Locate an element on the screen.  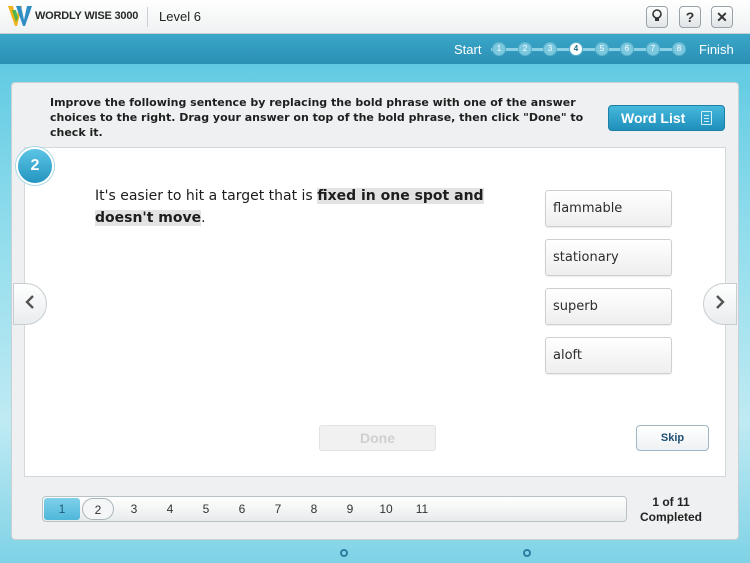
answer-choice: flammable is located at coordinates (608, 208).